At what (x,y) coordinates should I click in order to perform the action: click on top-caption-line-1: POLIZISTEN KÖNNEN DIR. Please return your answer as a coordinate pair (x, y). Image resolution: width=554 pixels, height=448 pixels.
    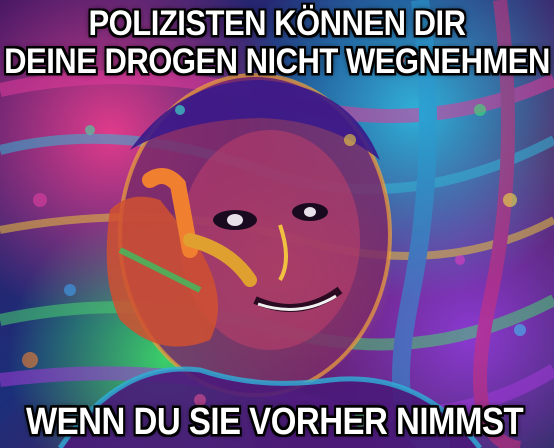
    Looking at the image, I should click on (277, 23).